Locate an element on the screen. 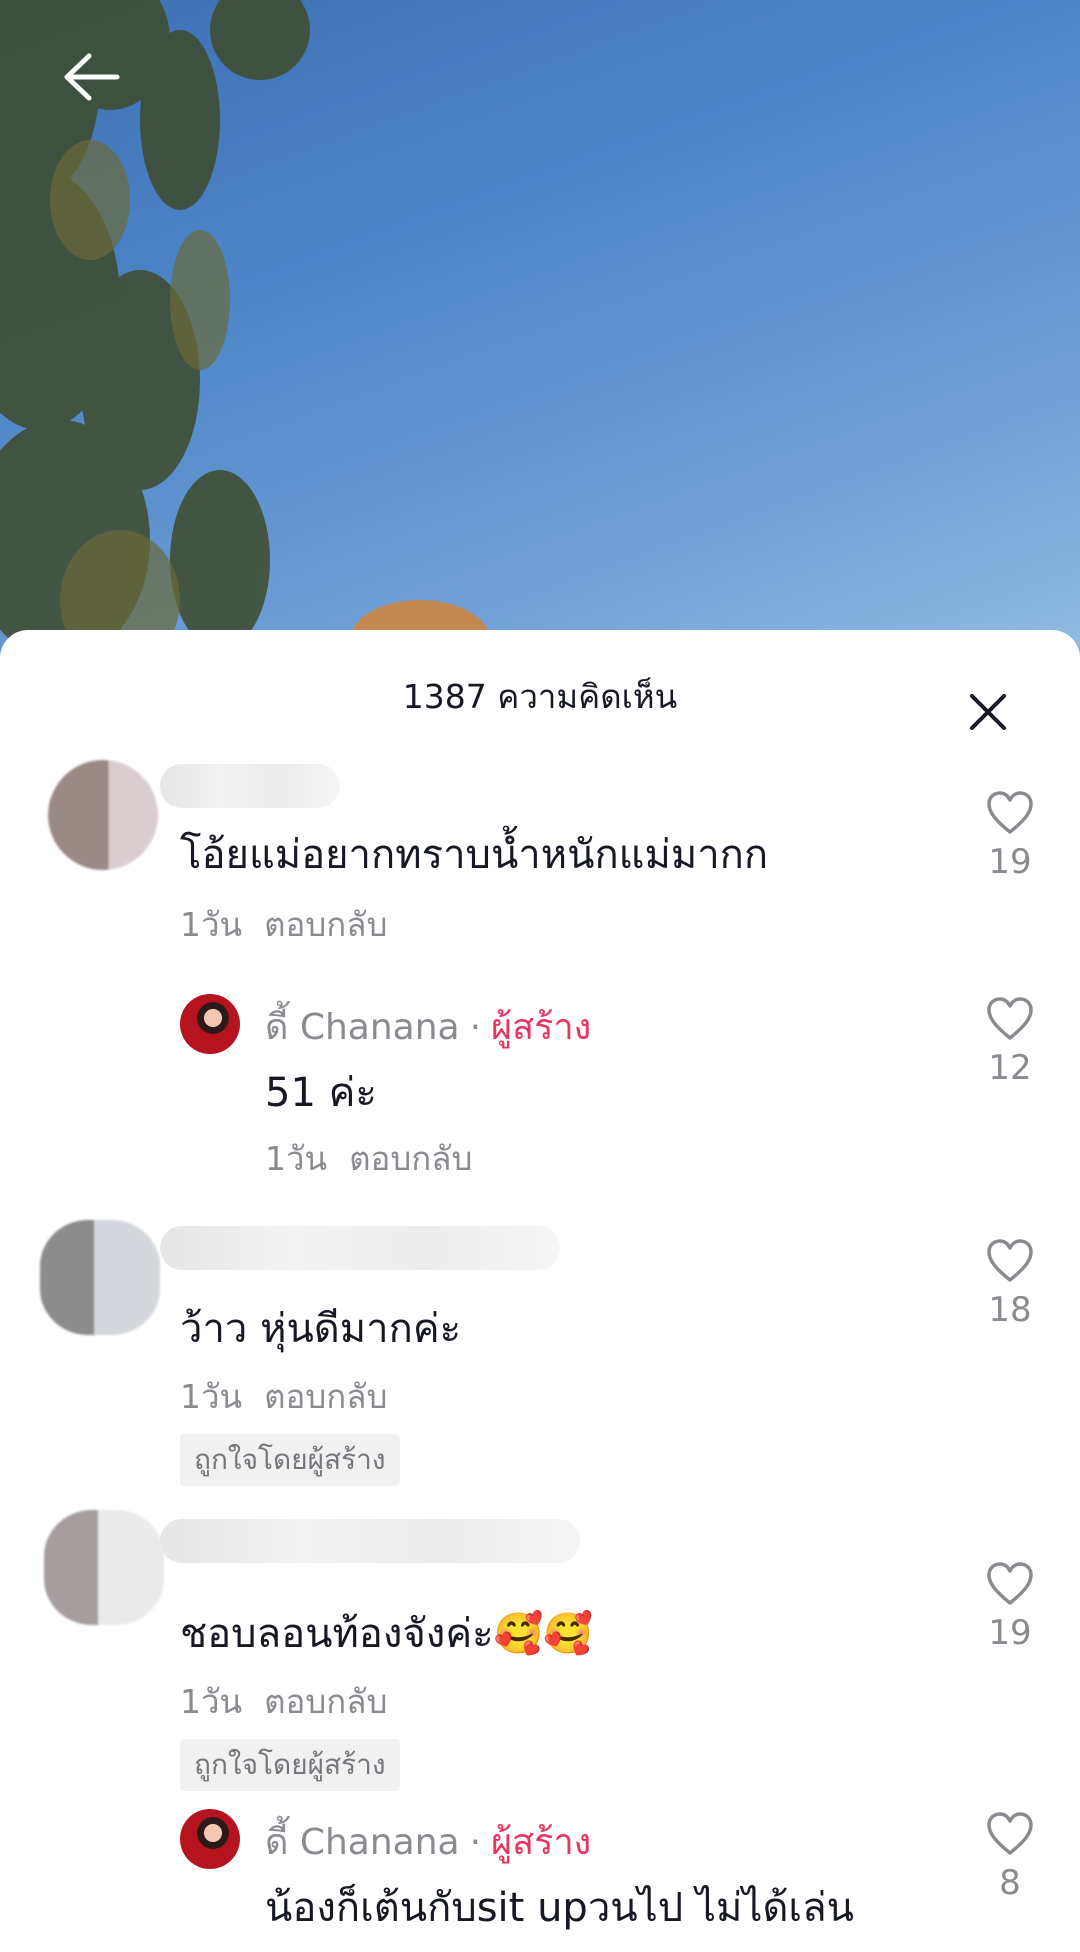 This screenshot has width=1080, height=1952. close-button is located at coordinates (988, 712).